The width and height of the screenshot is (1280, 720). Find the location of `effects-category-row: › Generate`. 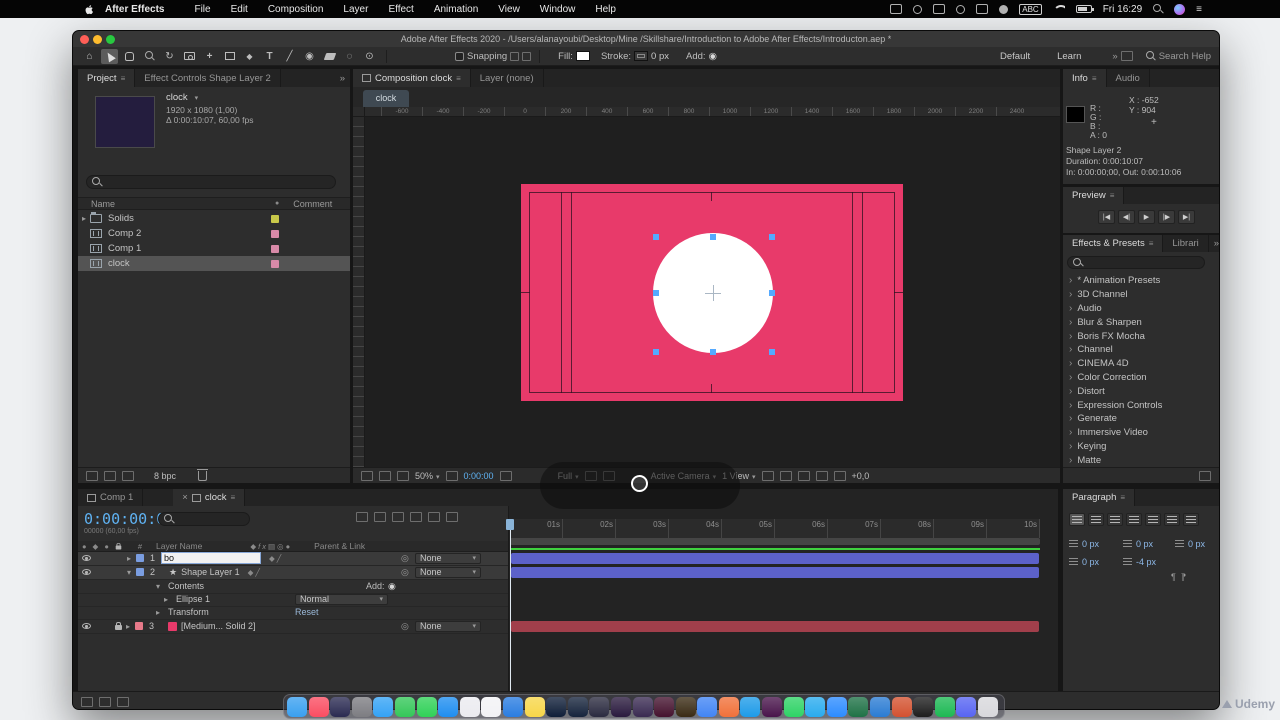

effects-category-row: › Generate is located at coordinates (1141, 419).